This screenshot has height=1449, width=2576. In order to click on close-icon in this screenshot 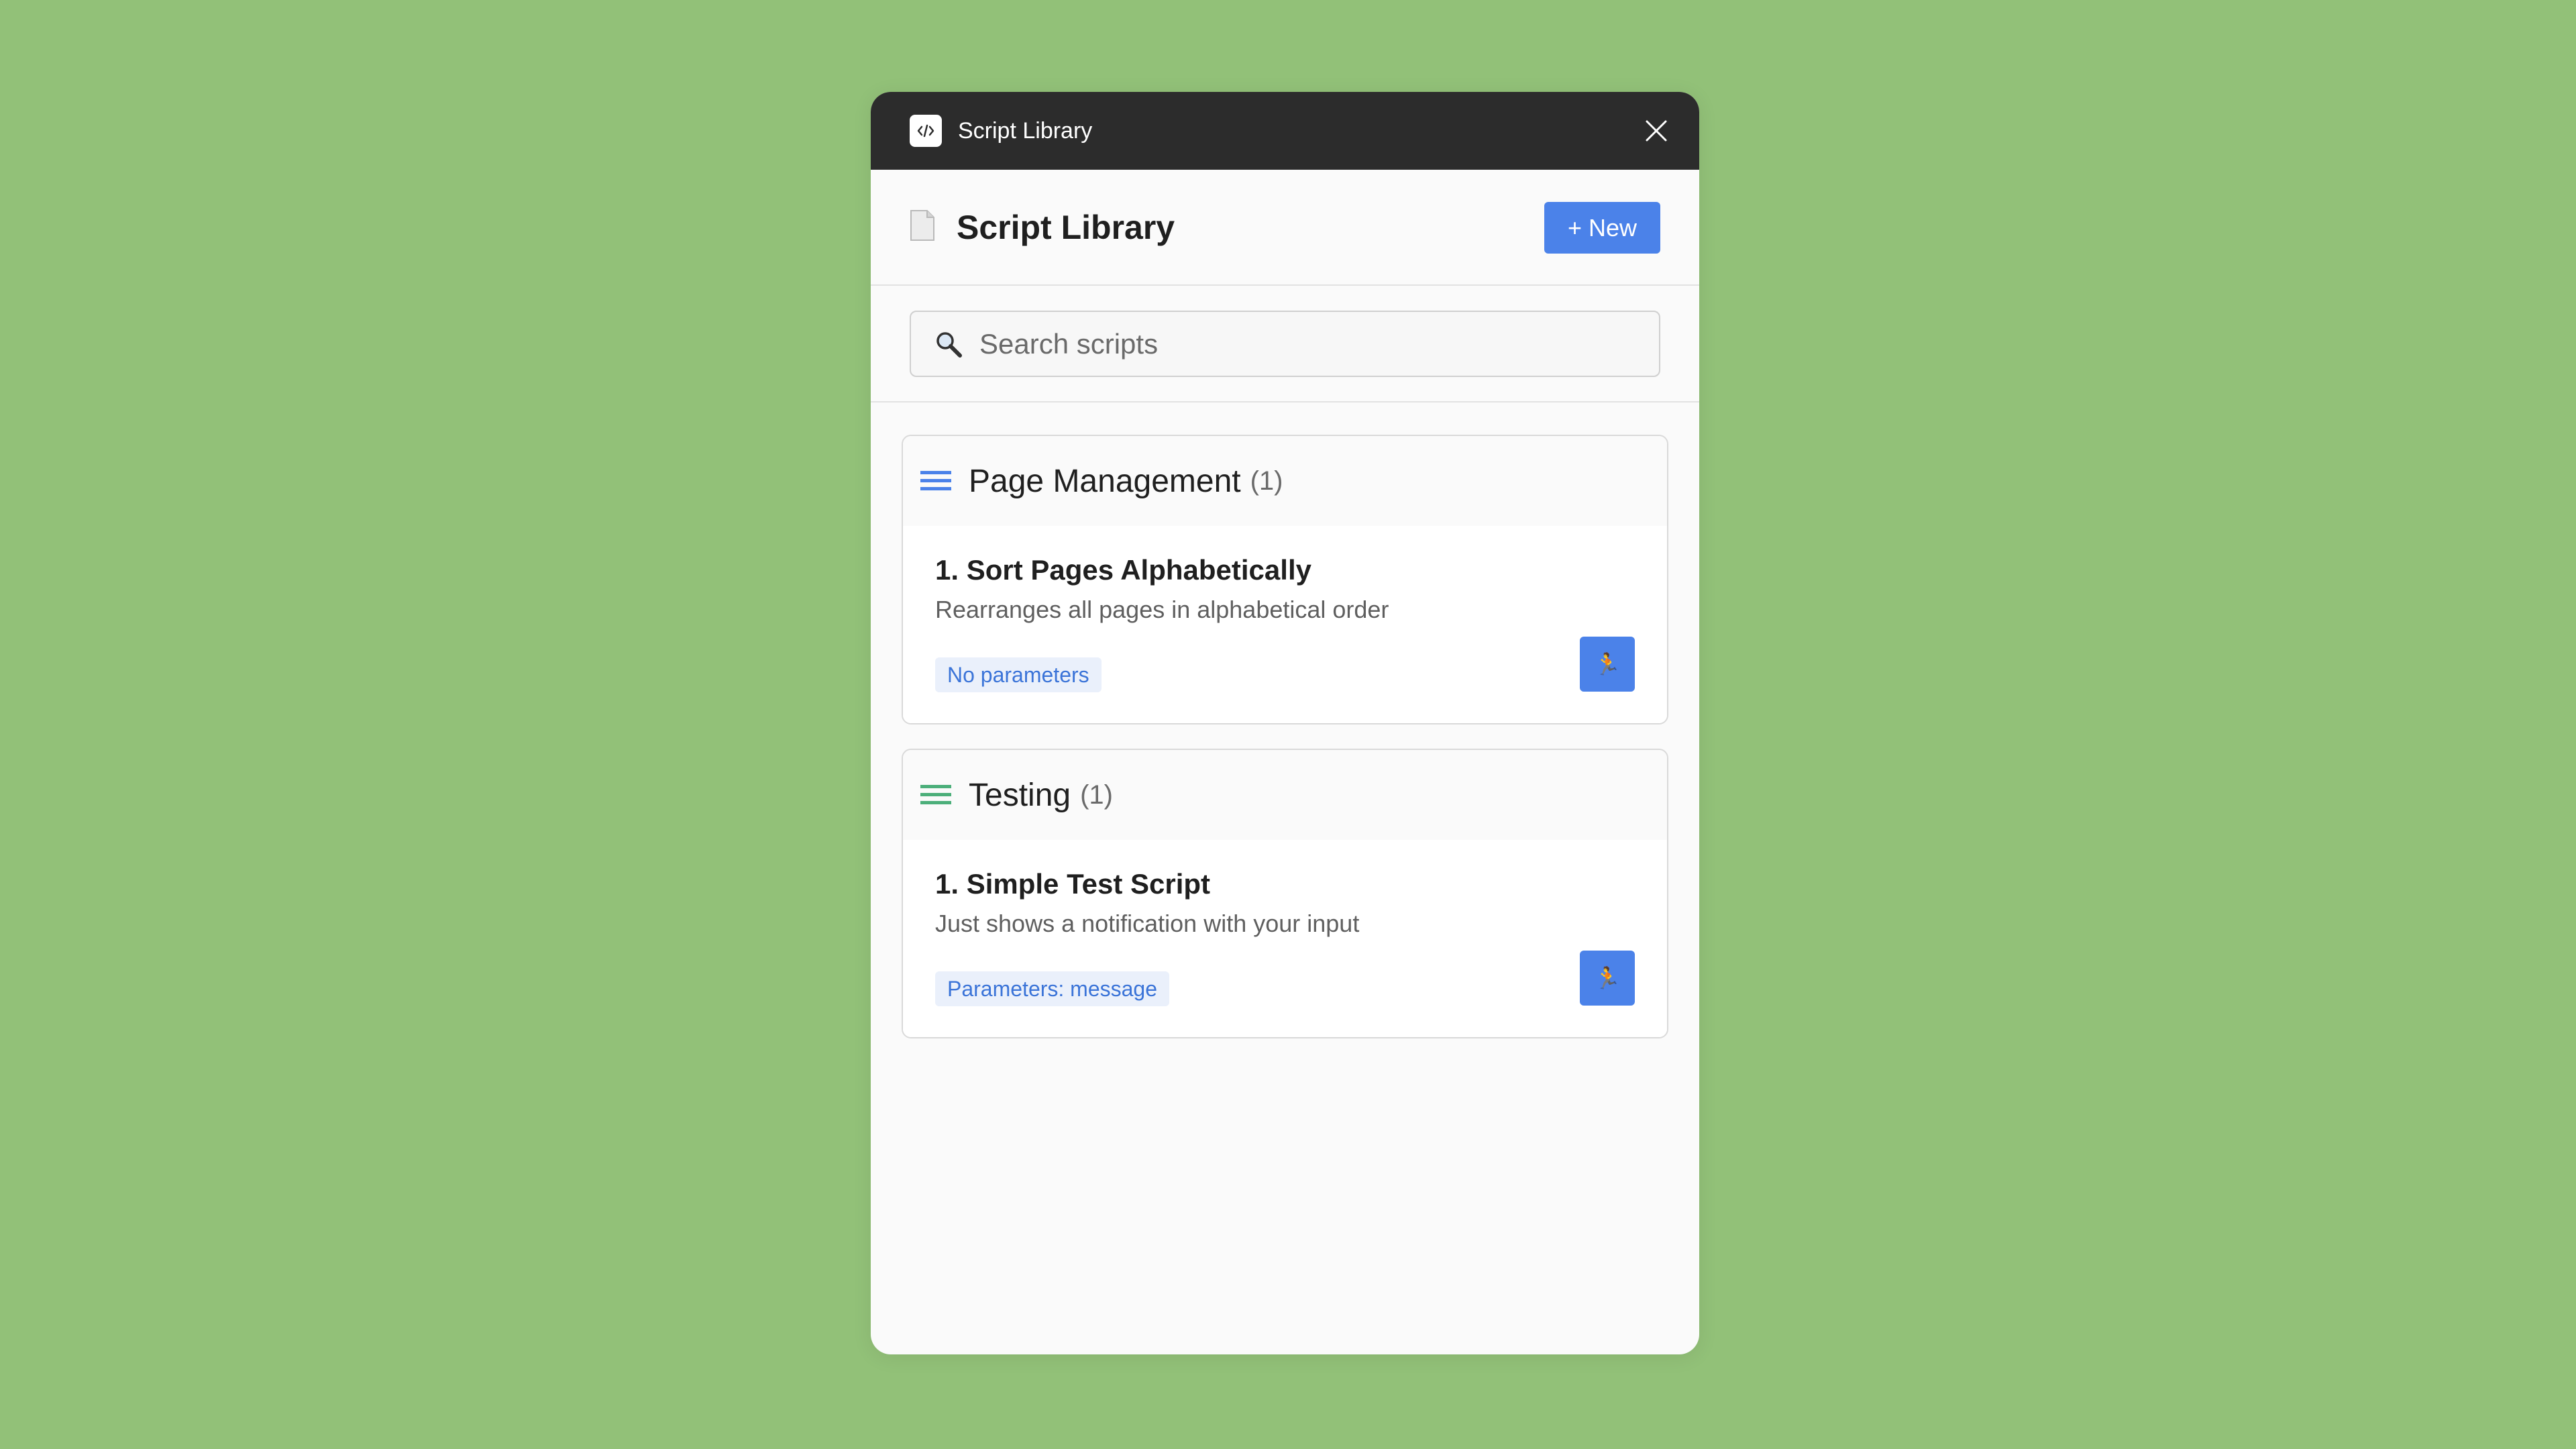, I will do `click(1656, 131)`.